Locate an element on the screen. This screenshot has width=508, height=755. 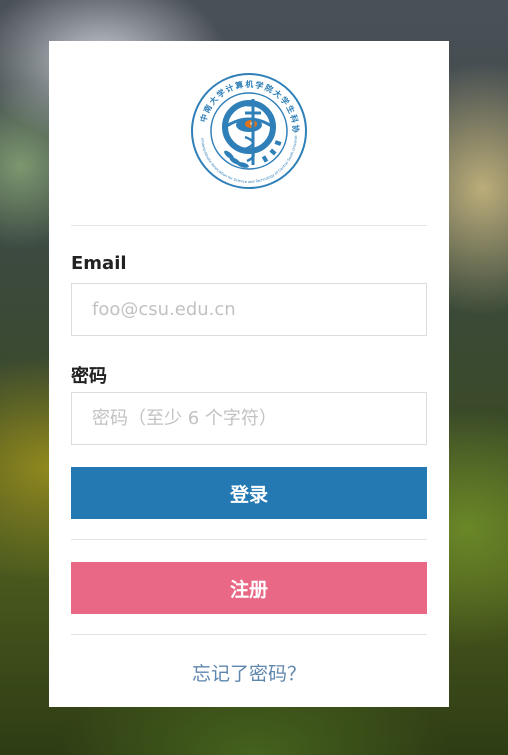
password-input is located at coordinates (249, 418).